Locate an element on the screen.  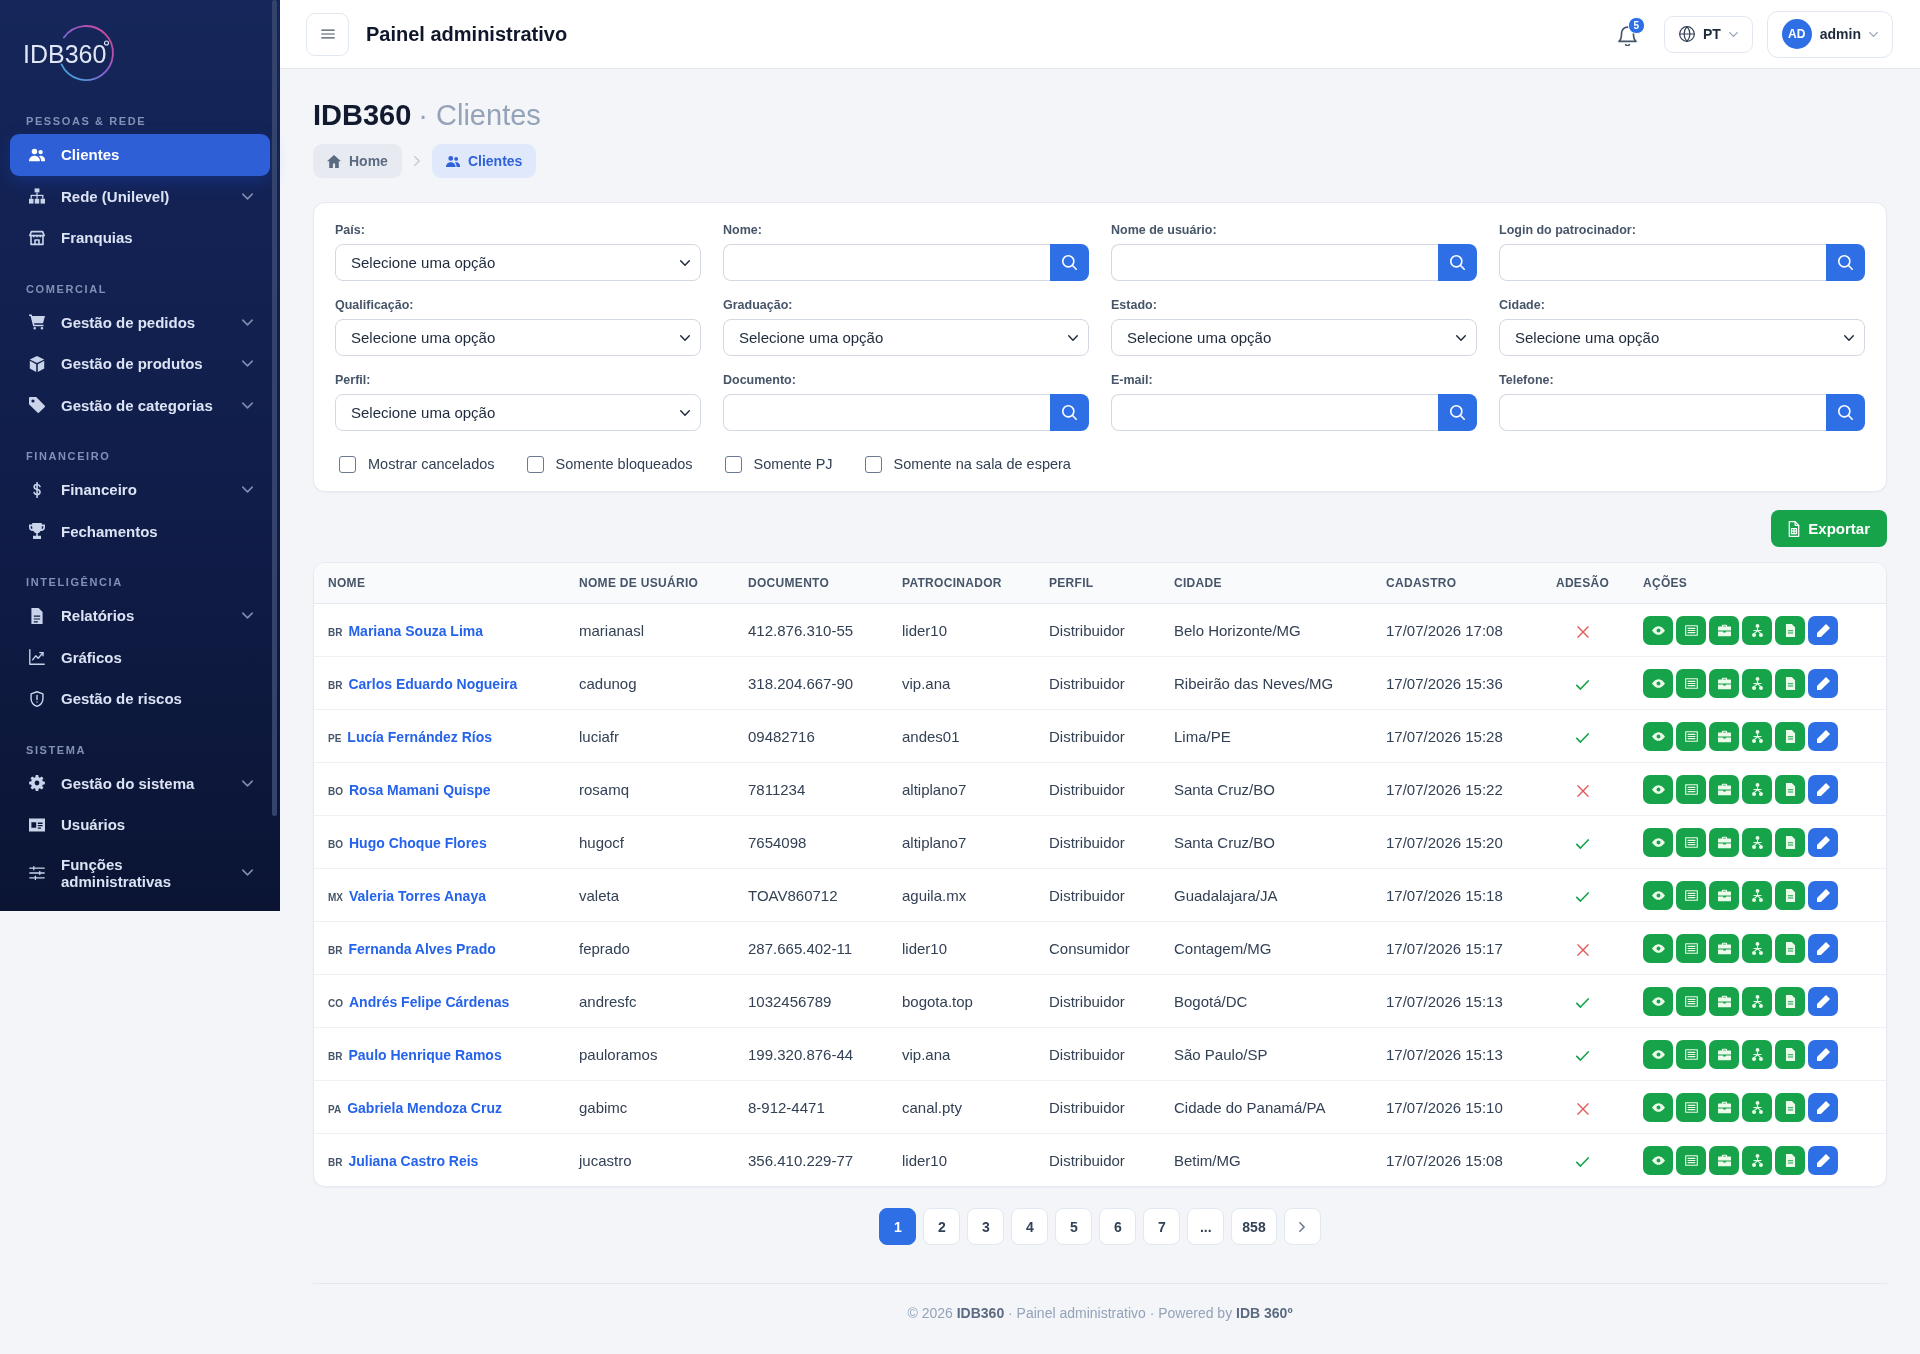
sidebar-item: Relatórios is located at coordinates (140, 616).